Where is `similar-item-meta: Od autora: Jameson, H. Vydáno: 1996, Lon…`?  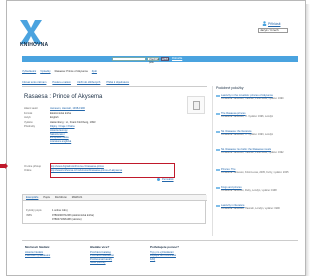
similar-item-meta: Od autora: Jameson, H. Vydáno: 1996, Lon… is located at coordinates (247, 117).